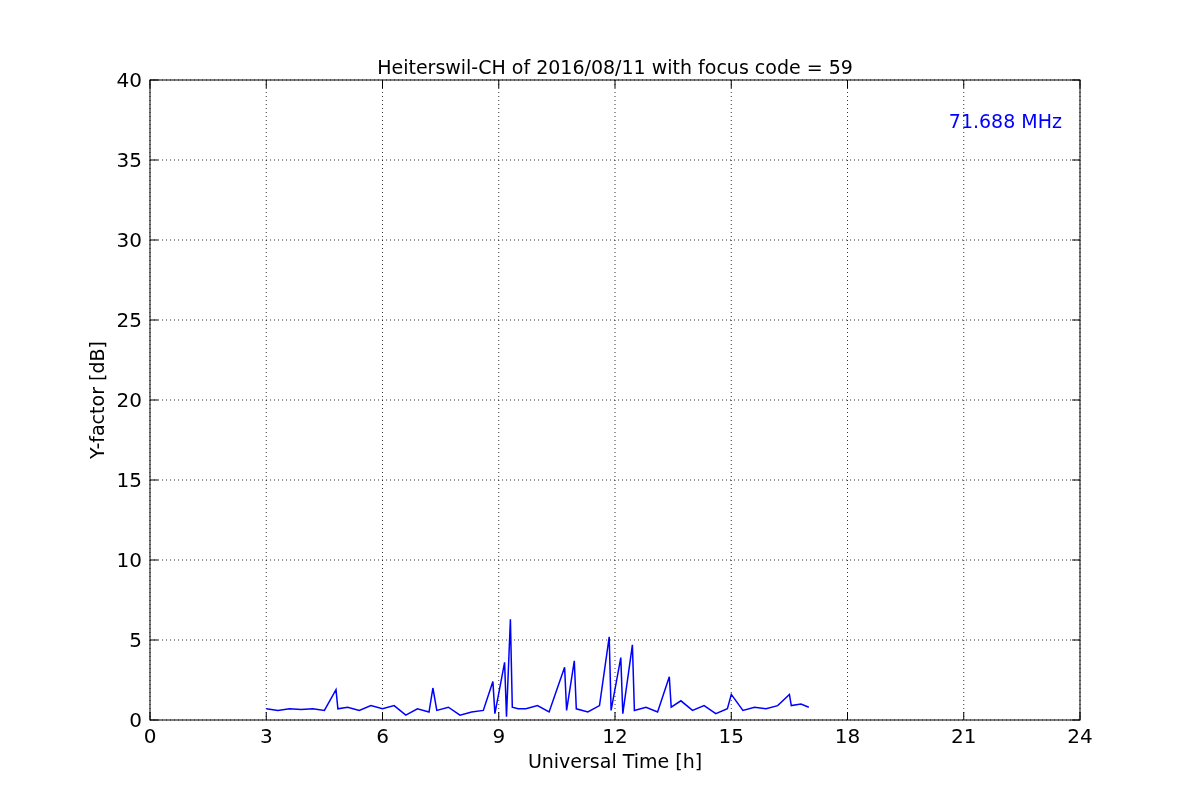  Describe the element at coordinates (266, 736) in the screenshot. I see `x-tick-label: 3` at that location.